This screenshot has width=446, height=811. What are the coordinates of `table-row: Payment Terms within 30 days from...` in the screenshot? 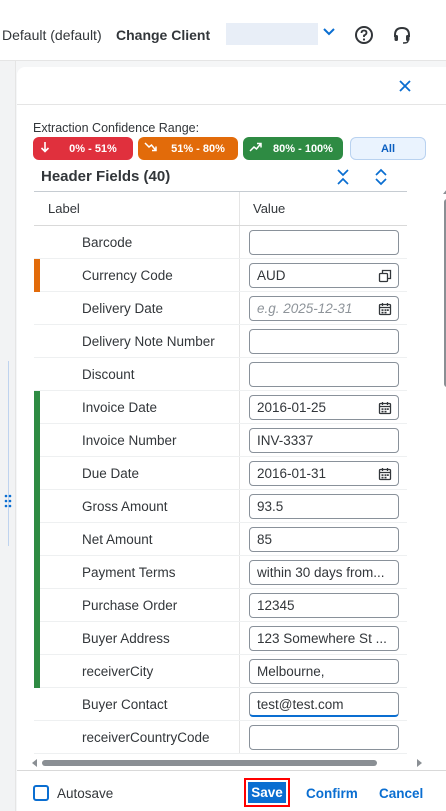 It's located at (220, 572).